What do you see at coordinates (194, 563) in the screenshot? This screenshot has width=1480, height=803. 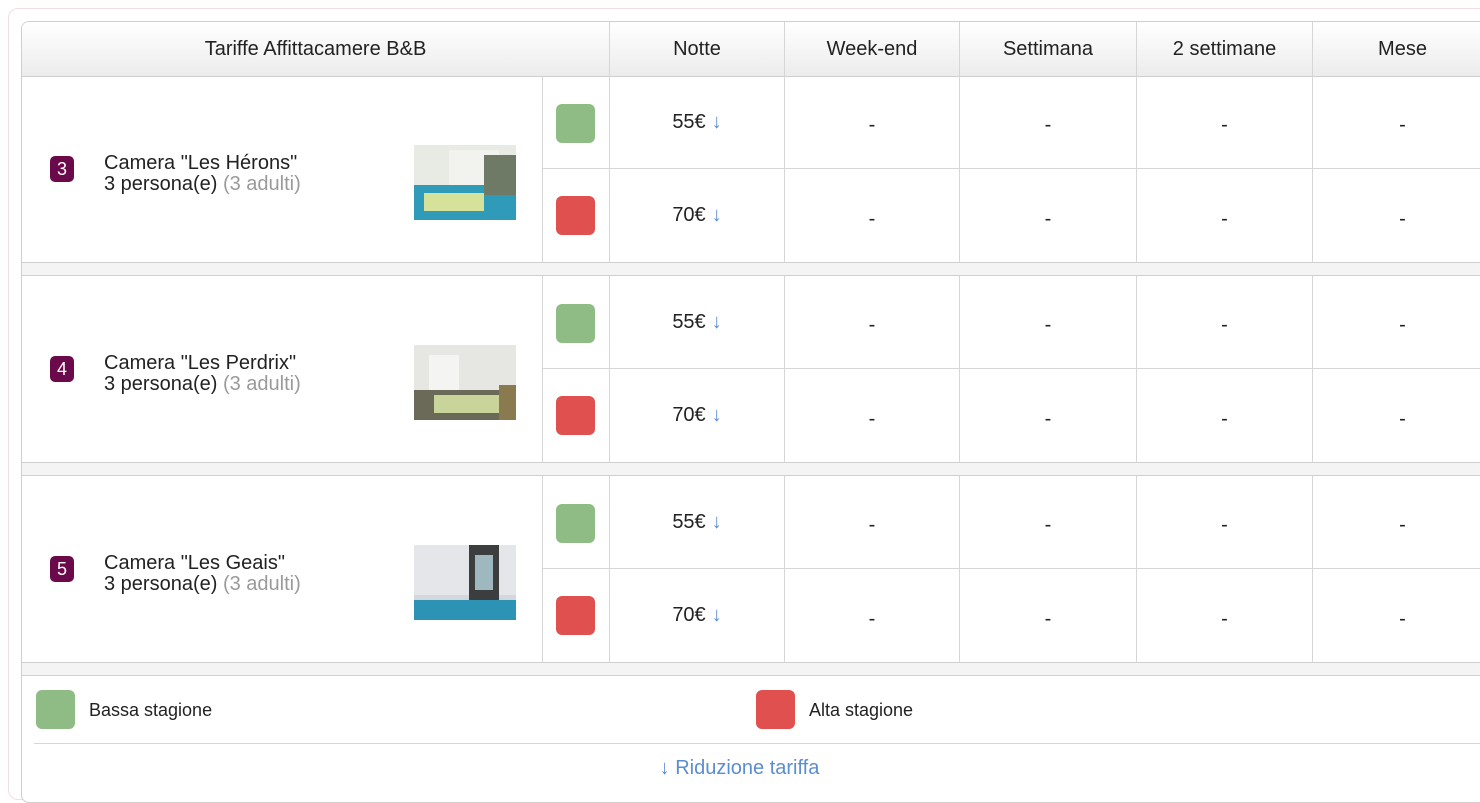 I see `room-name: Camera "Les Geais"` at bounding box center [194, 563].